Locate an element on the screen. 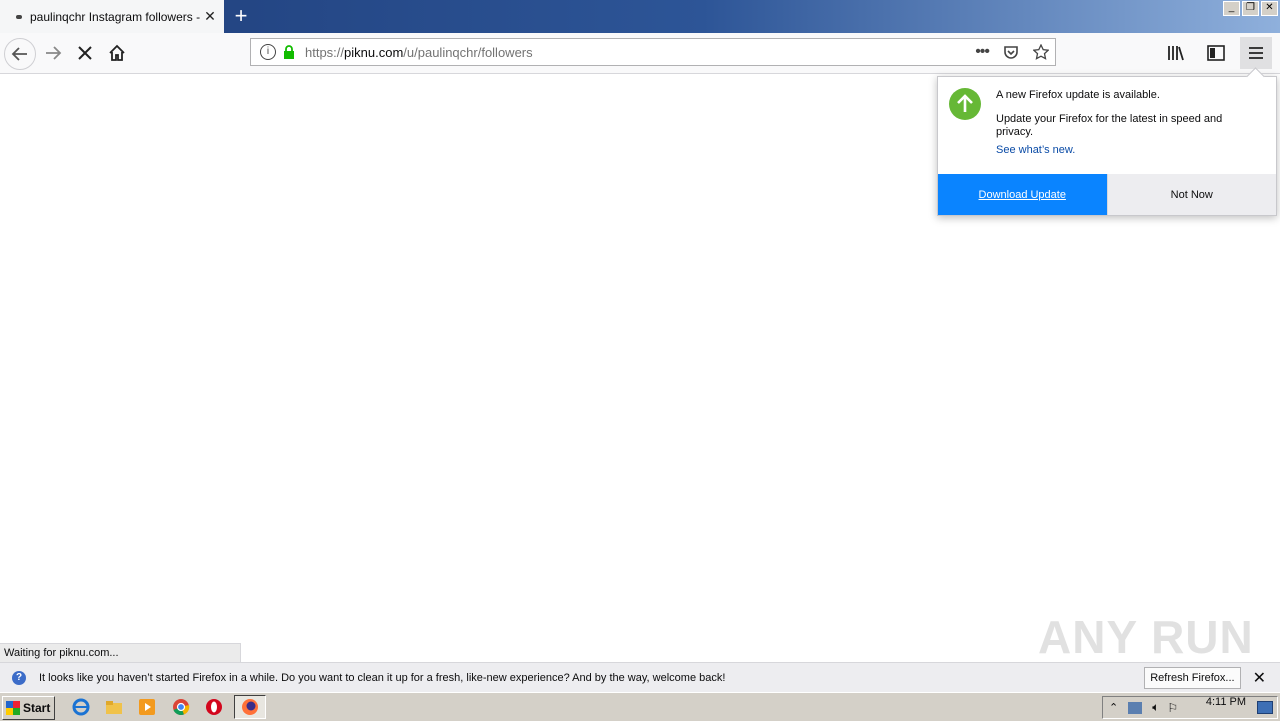  system-tray: ⌃ 🔈︎ ⚐ is located at coordinates (1190, 707).